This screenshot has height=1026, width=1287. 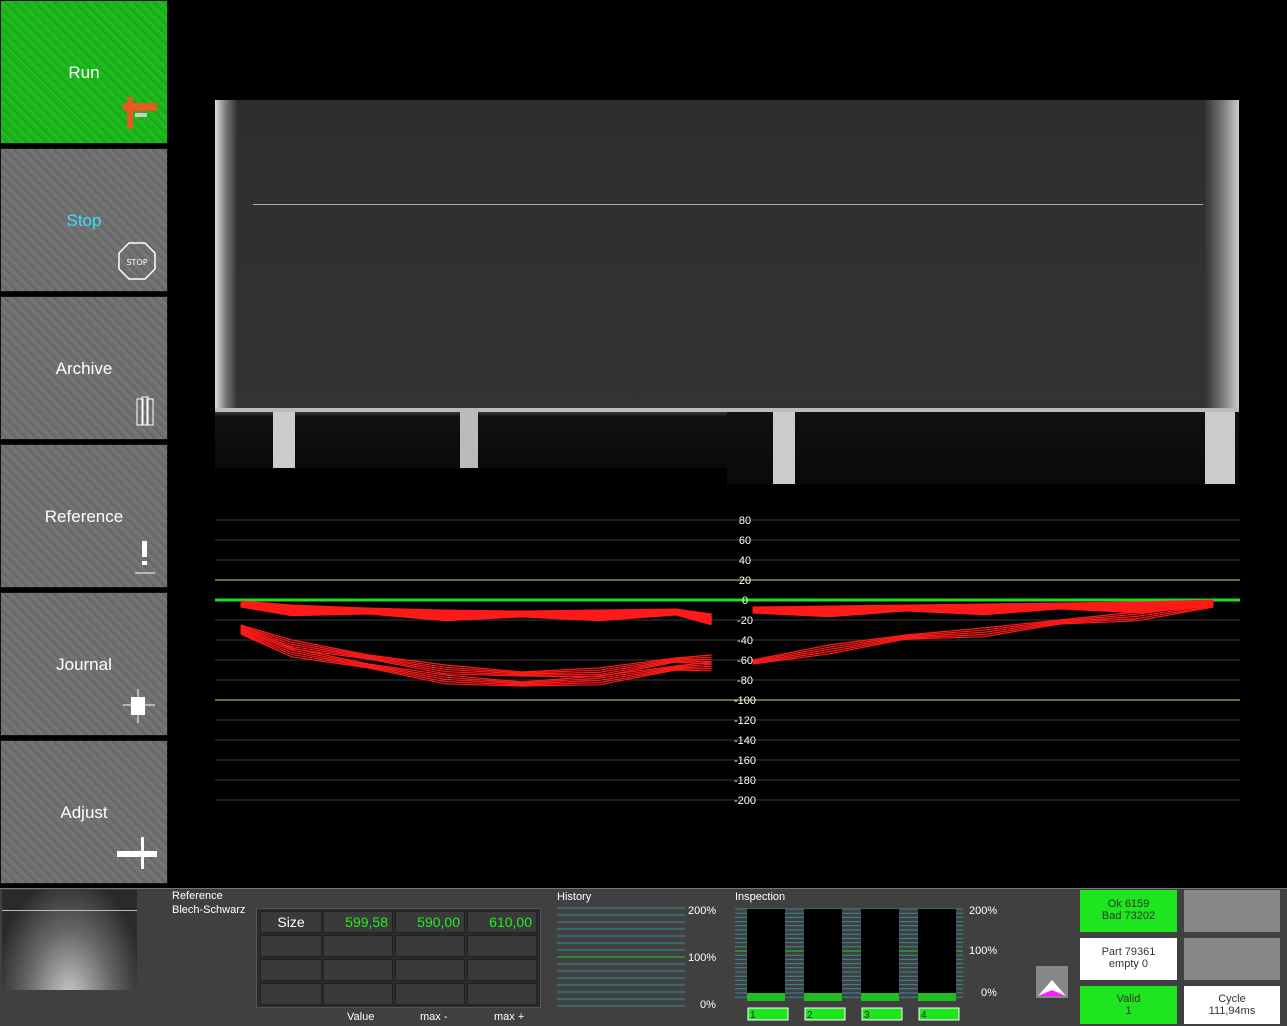 What do you see at coordinates (745, 601) in the screenshot?
I see `y-tick-label: 0` at bounding box center [745, 601].